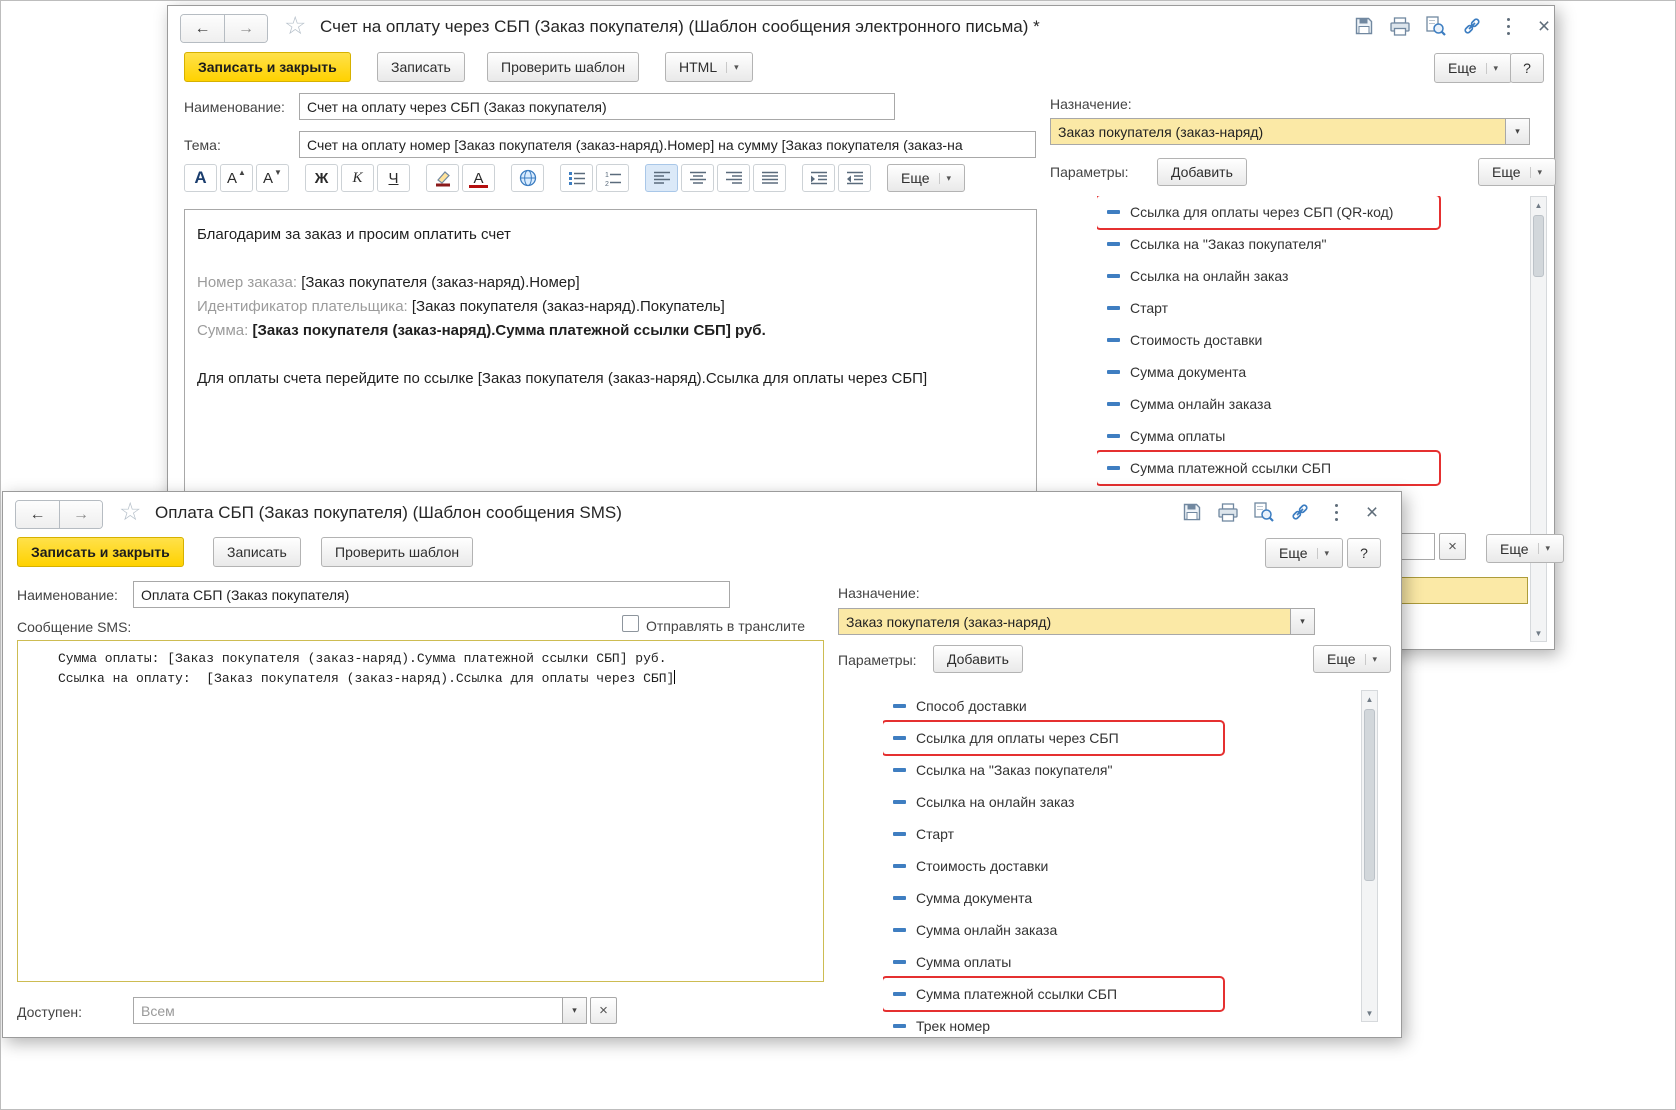 The height and width of the screenshot is (1110, 1676). I want to click on highlight-color-button, so click(442, 178).